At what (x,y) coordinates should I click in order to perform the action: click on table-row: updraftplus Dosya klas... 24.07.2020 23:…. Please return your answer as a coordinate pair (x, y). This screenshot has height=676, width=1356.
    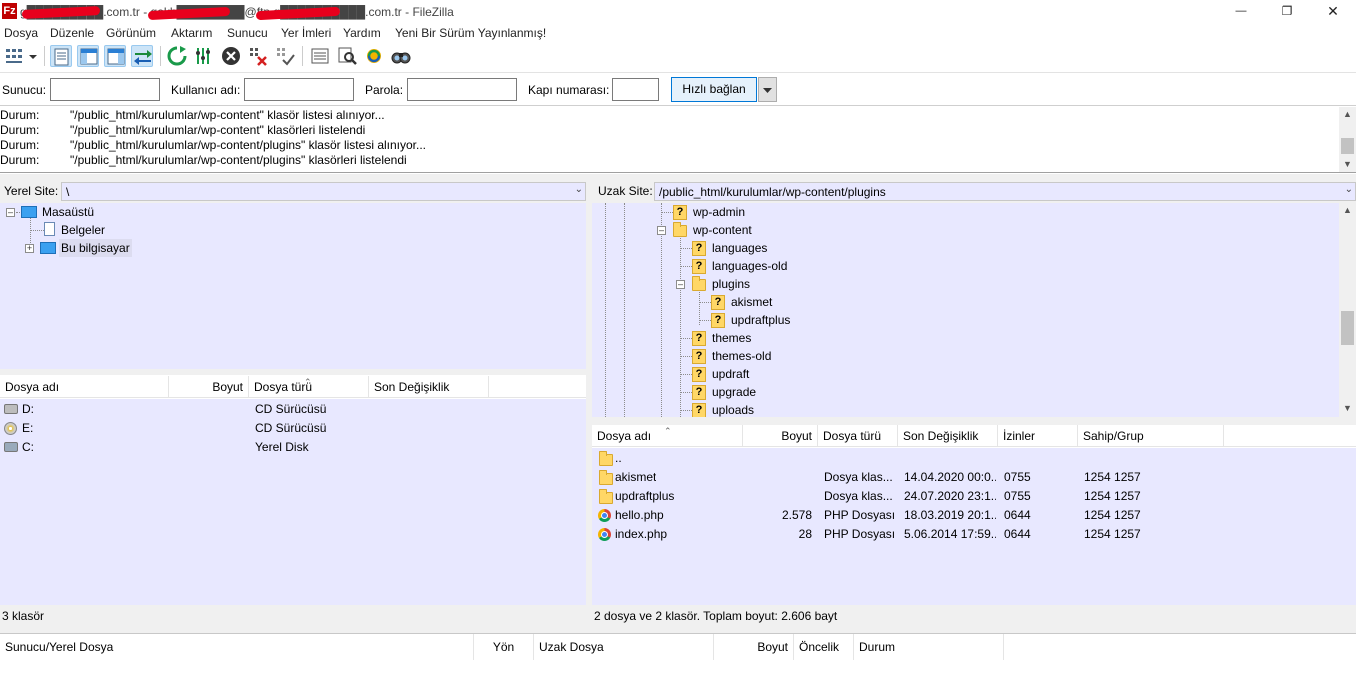
    Looking at the image, I should click on (974, 496).